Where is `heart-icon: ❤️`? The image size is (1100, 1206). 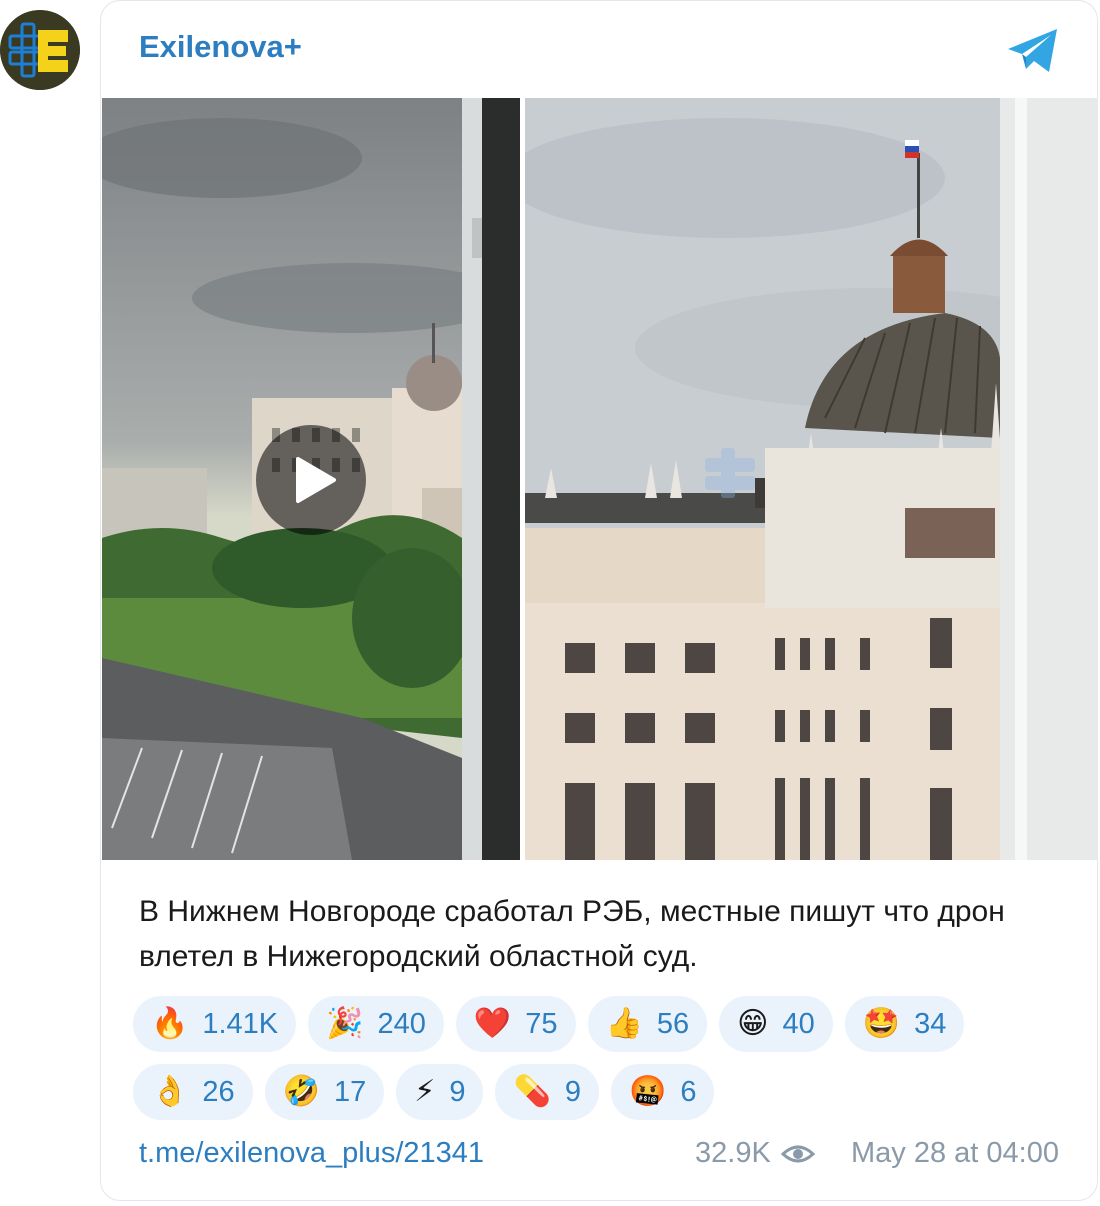 heart-icon: ❤️ is located at coordinates (492, 1023).